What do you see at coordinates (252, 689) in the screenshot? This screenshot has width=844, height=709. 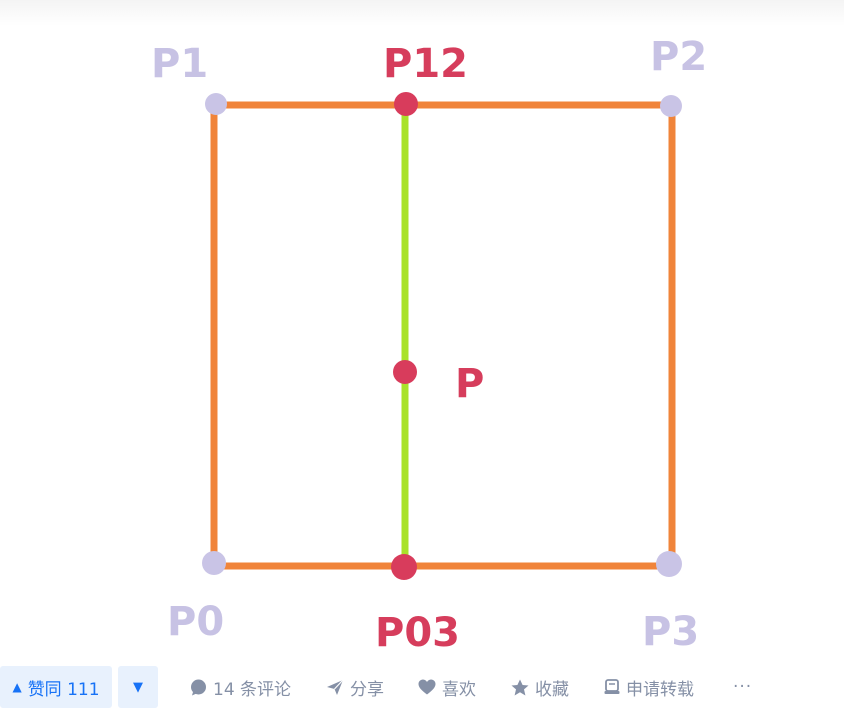 I see `comment-label: 14 条评论` at bounding box center [252, 689].